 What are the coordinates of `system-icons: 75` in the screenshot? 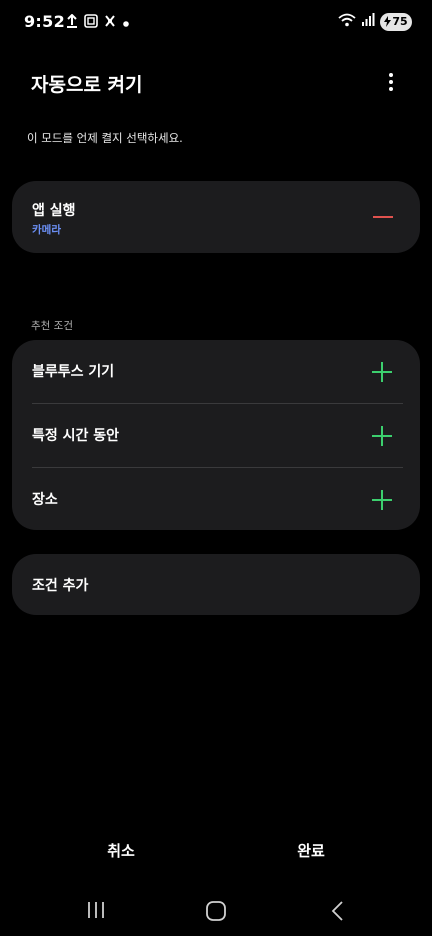 It's located at (375, 21).